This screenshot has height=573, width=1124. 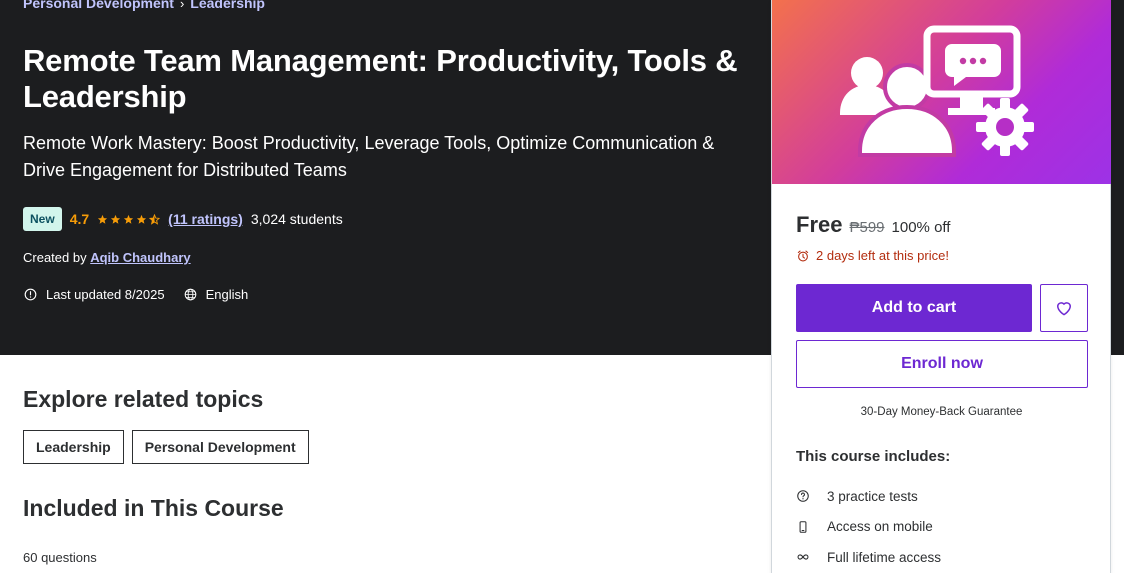 I want to click on question-count: 60 questions, so click(x=60, y=557).